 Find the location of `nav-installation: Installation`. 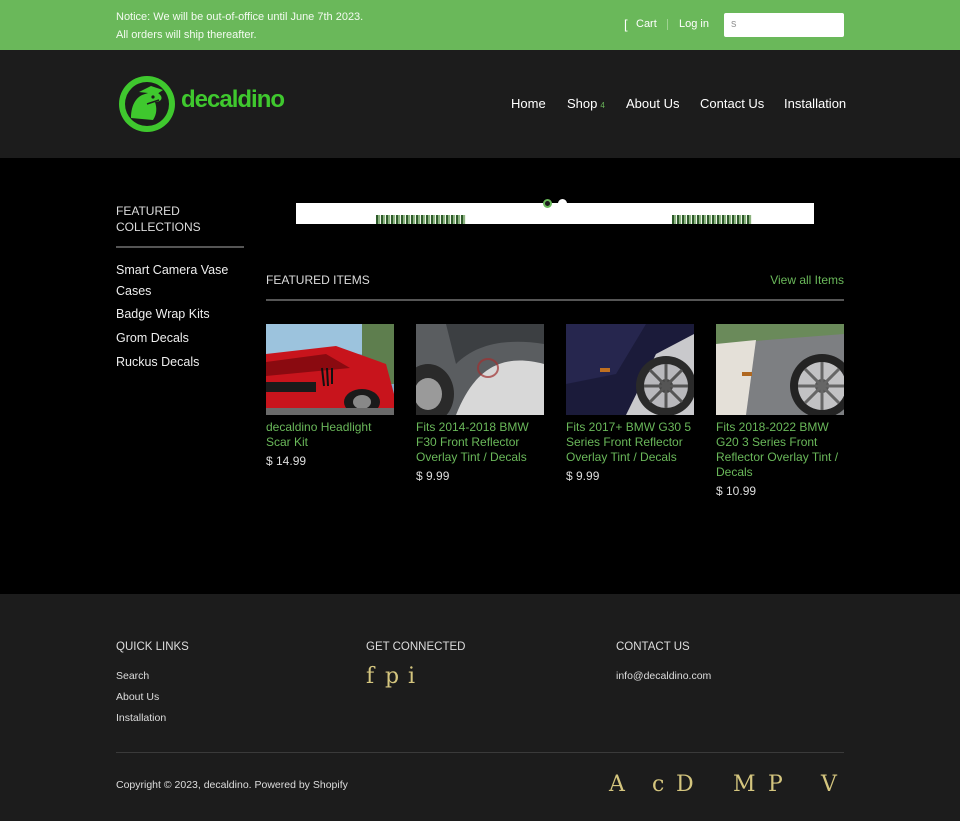

nav-installation: Installation is located at coordinates (815, 103).